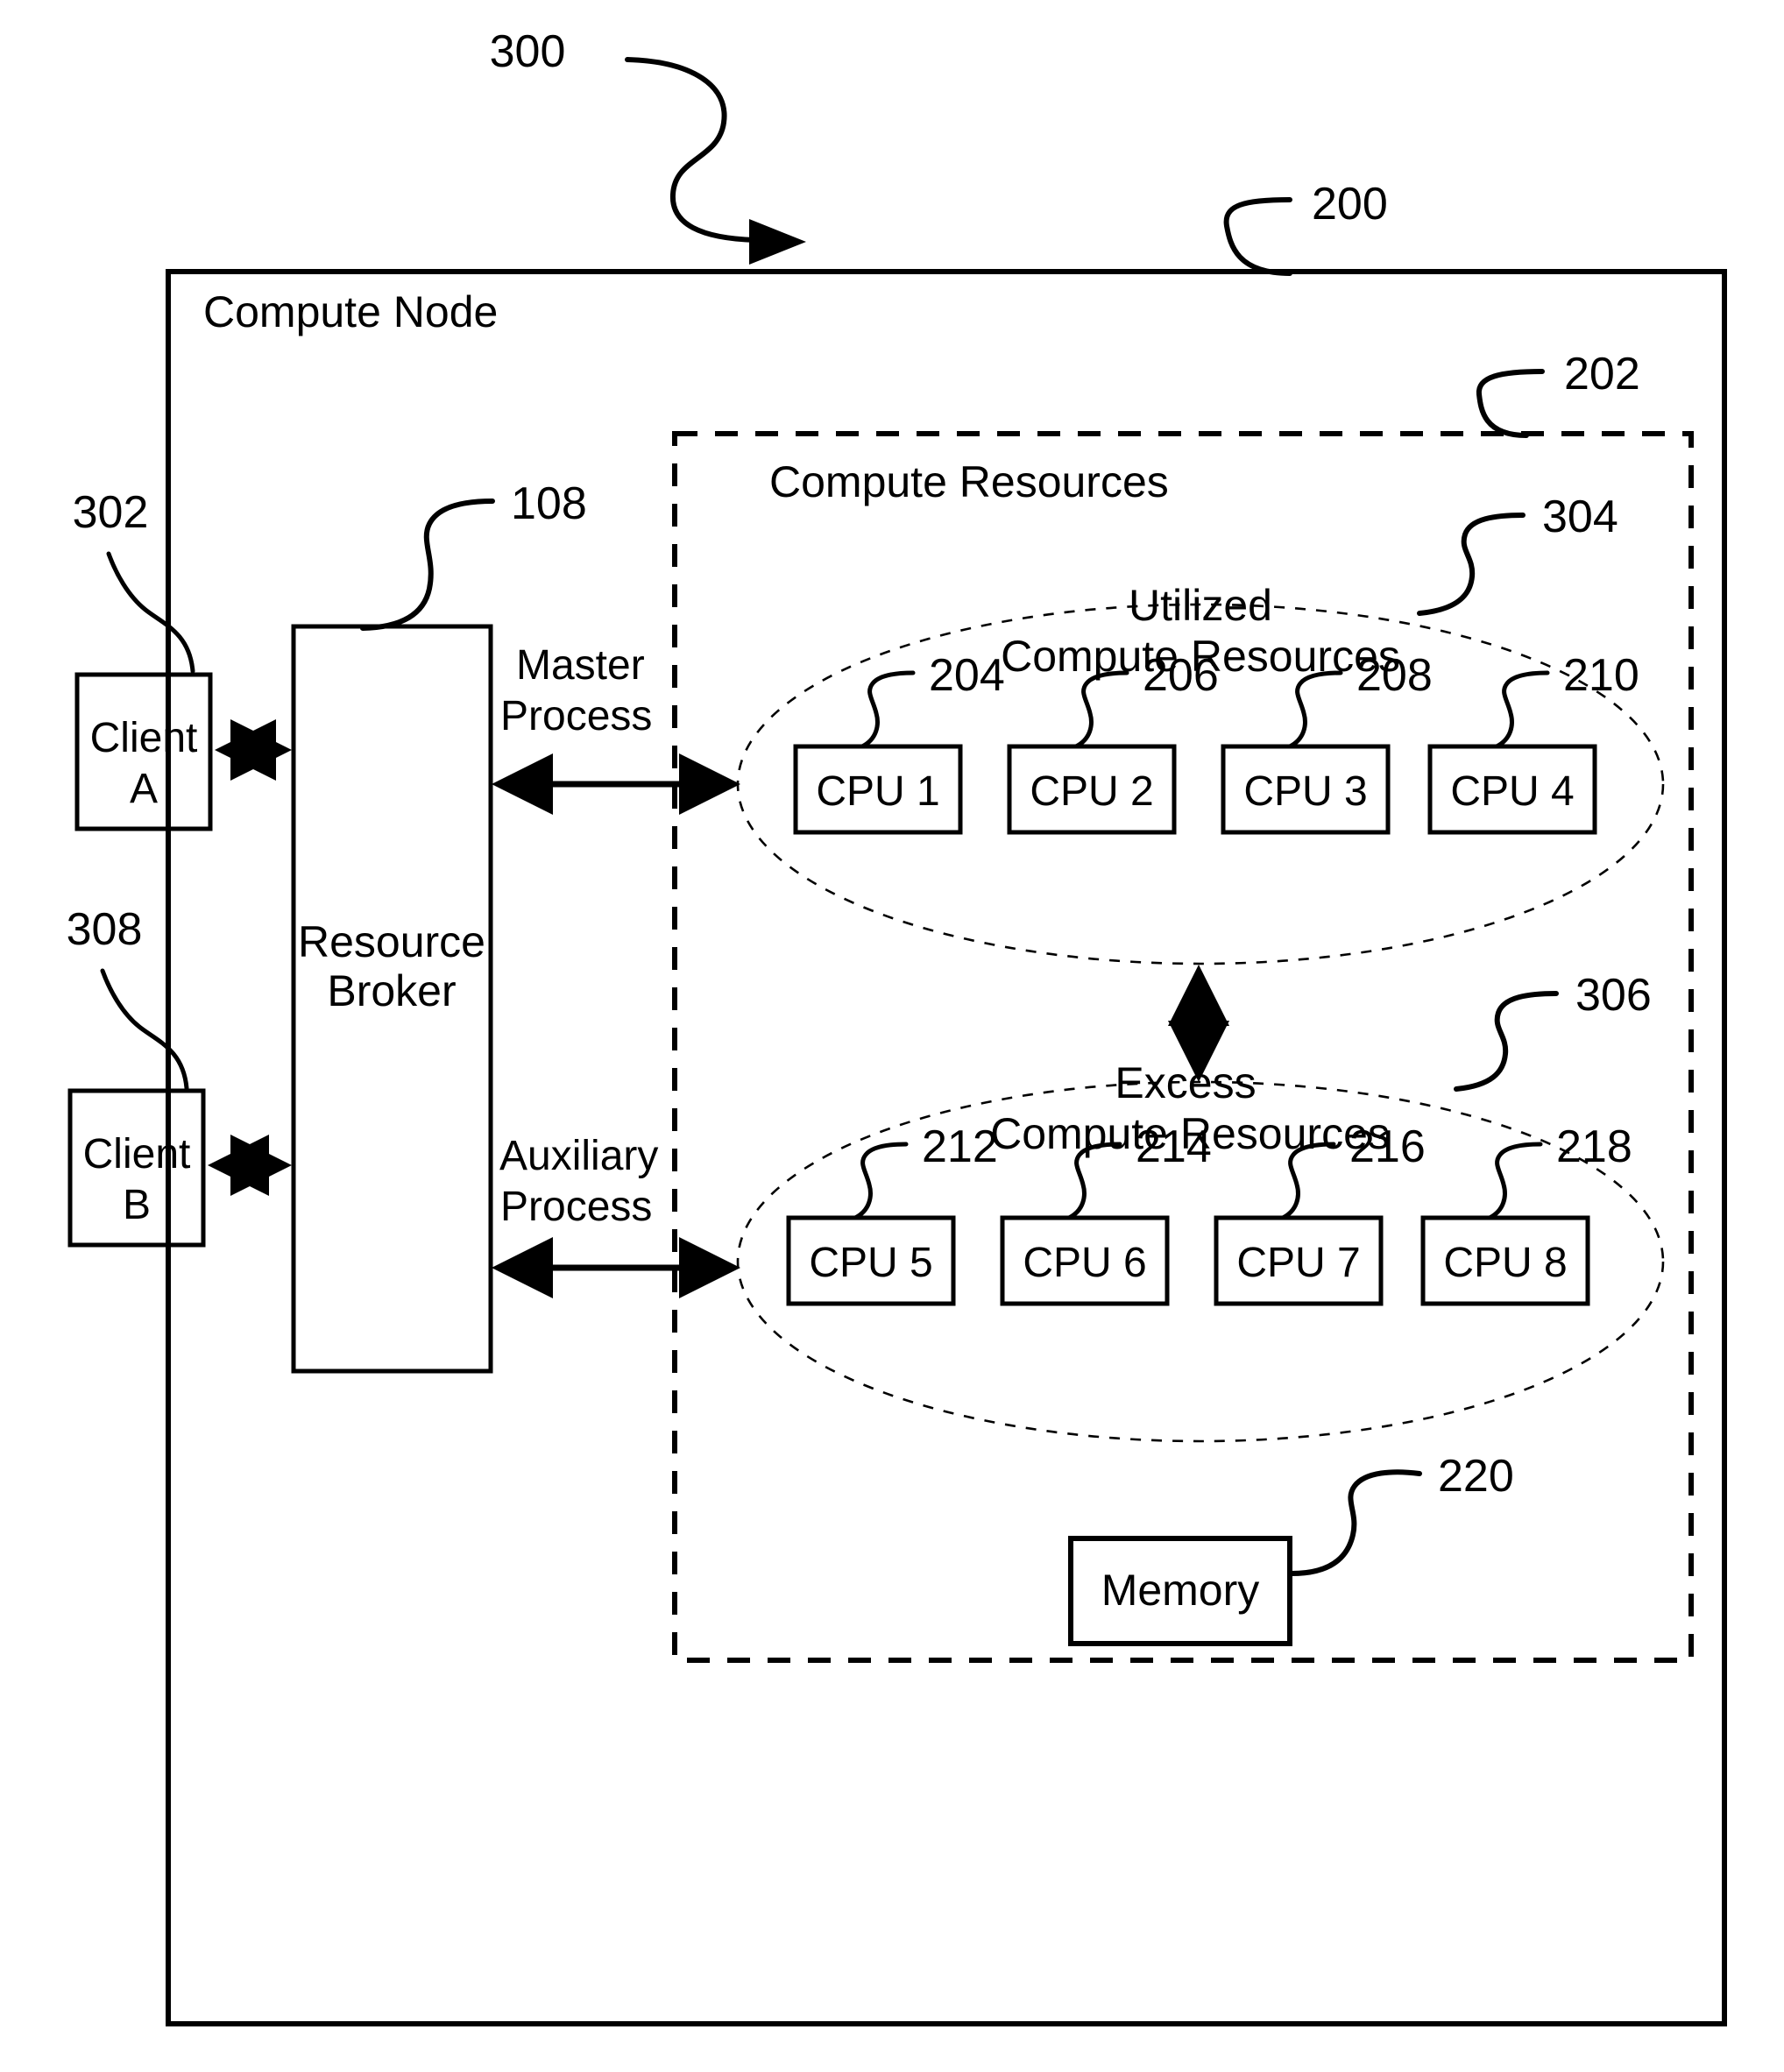 The width and height of the screenshot is (1784, 2072). What do you see at coordinates (578, 1156) in the screenshot?
I see `auxiliary-process-label-line1: Auxiliary` at bounding box center [578, 1156].